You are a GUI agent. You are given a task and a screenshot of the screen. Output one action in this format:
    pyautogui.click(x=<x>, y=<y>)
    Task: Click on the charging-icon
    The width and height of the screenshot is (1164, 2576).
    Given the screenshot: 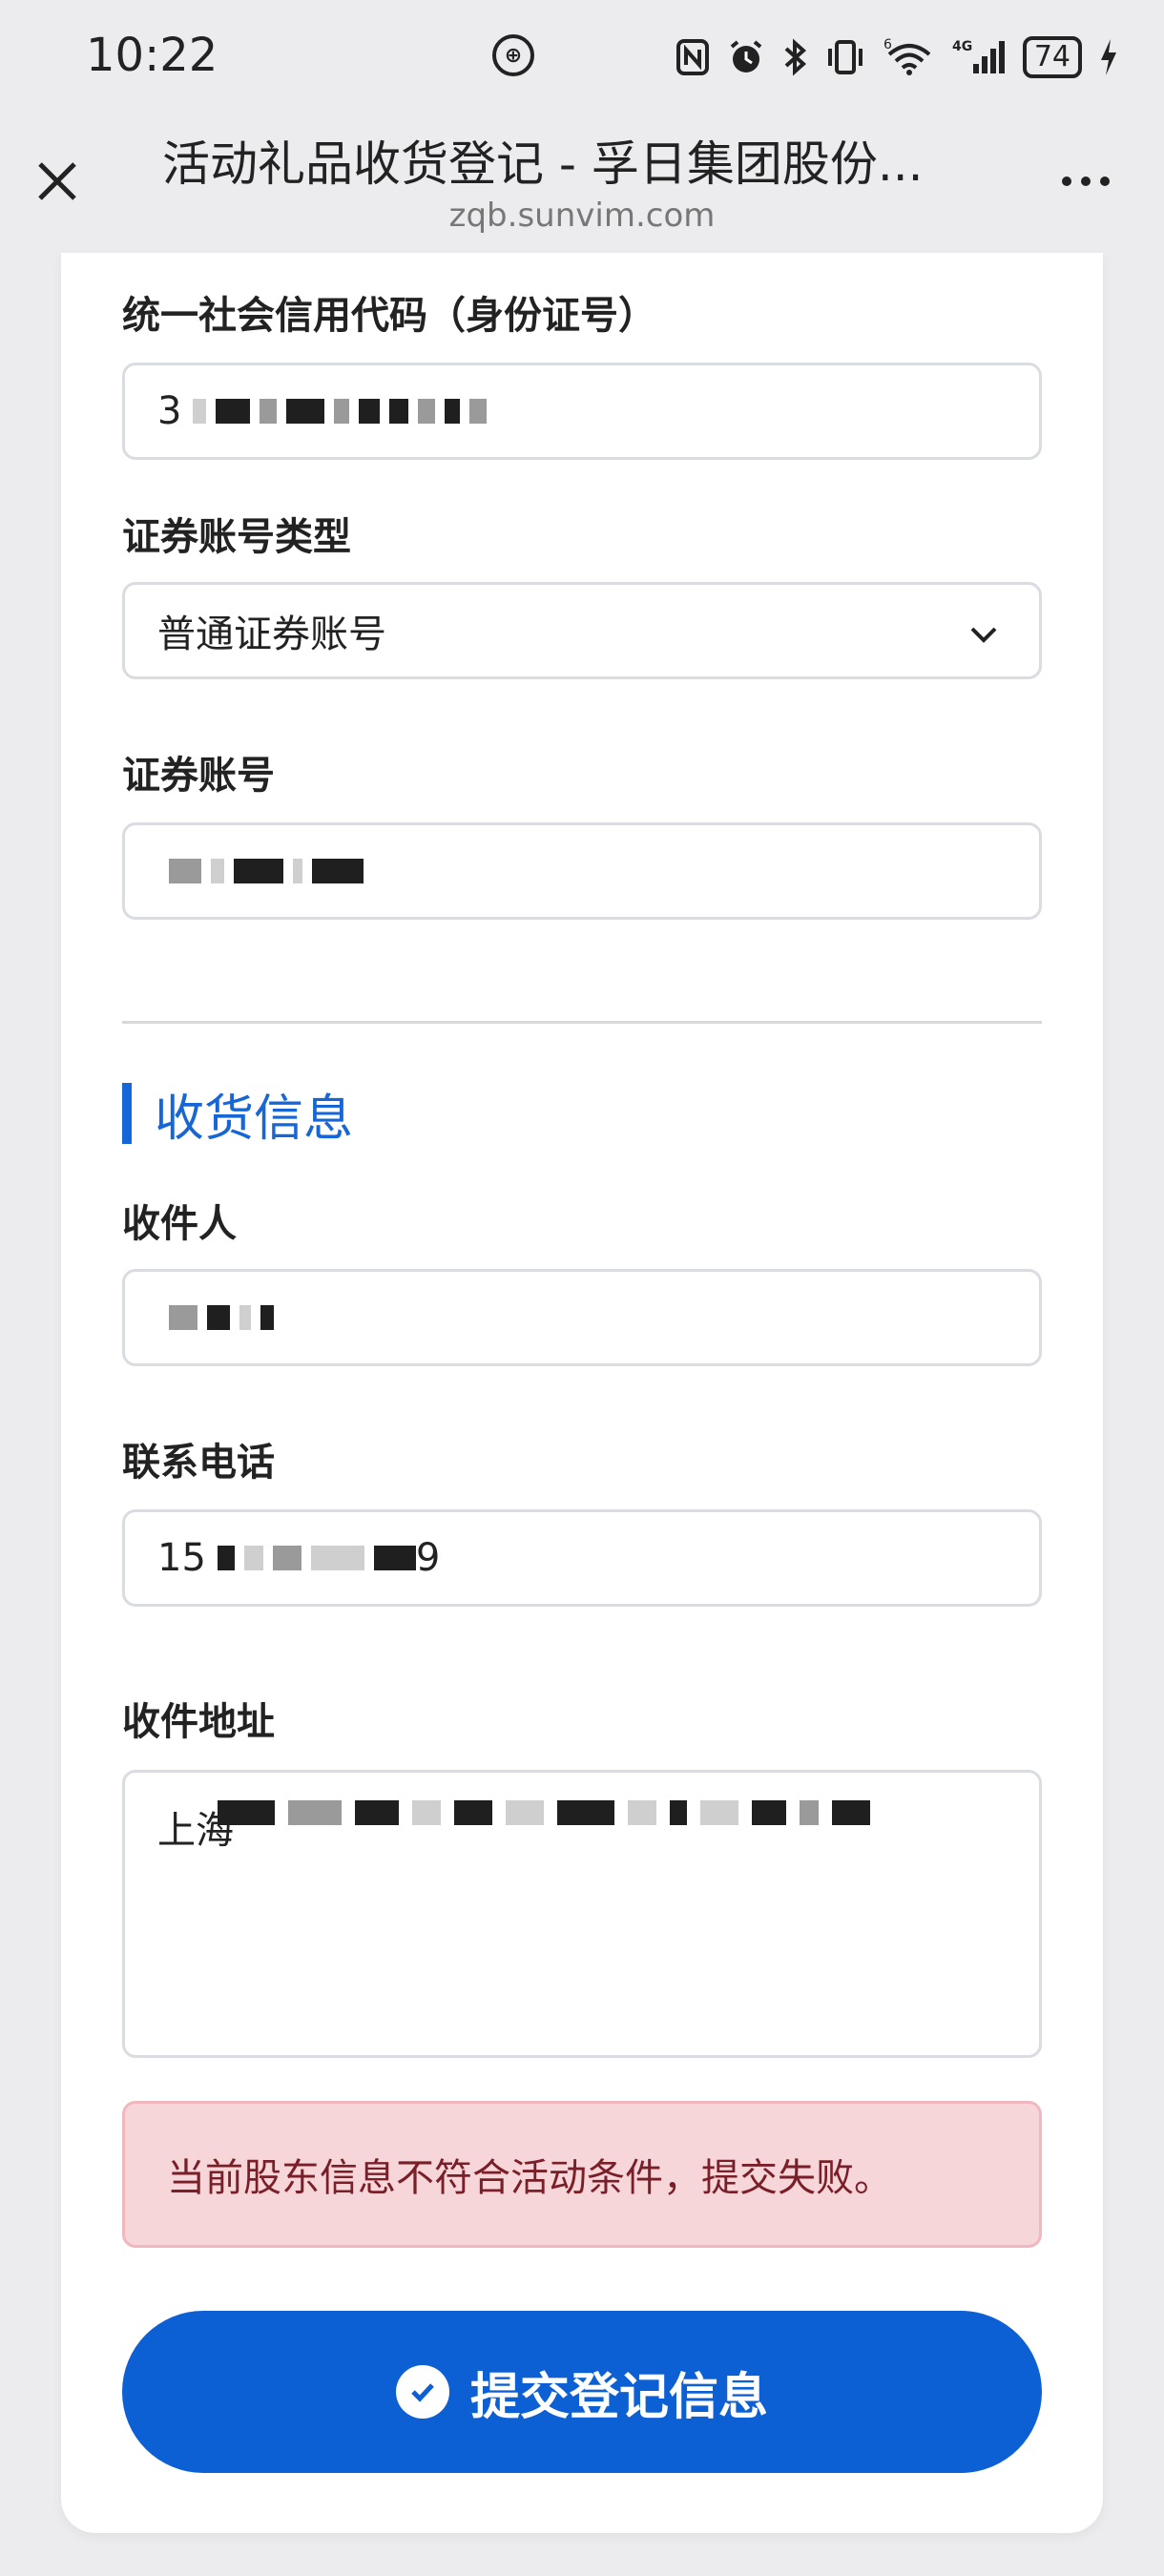 What is the action you would take?
    pyautogui.click(x=1109, y=57)
    